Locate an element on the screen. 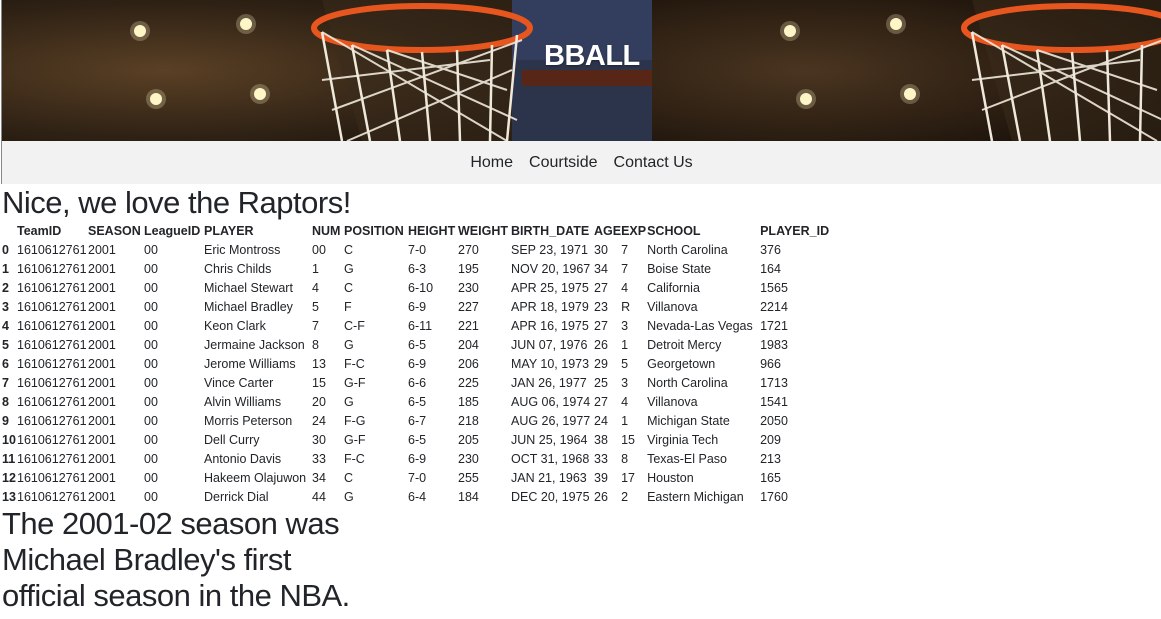 This screenshot has width=1161, height=619. column-header: NUM is located at coordinates (326, 230).